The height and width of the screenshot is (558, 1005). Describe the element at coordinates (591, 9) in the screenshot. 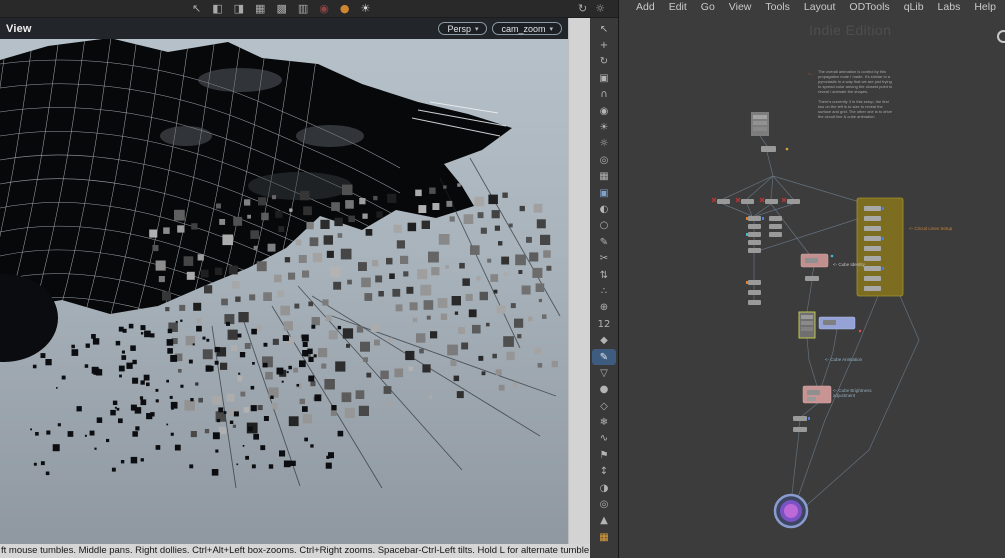

I see `toolbar-right-icons: ↻ ☼` at that location.